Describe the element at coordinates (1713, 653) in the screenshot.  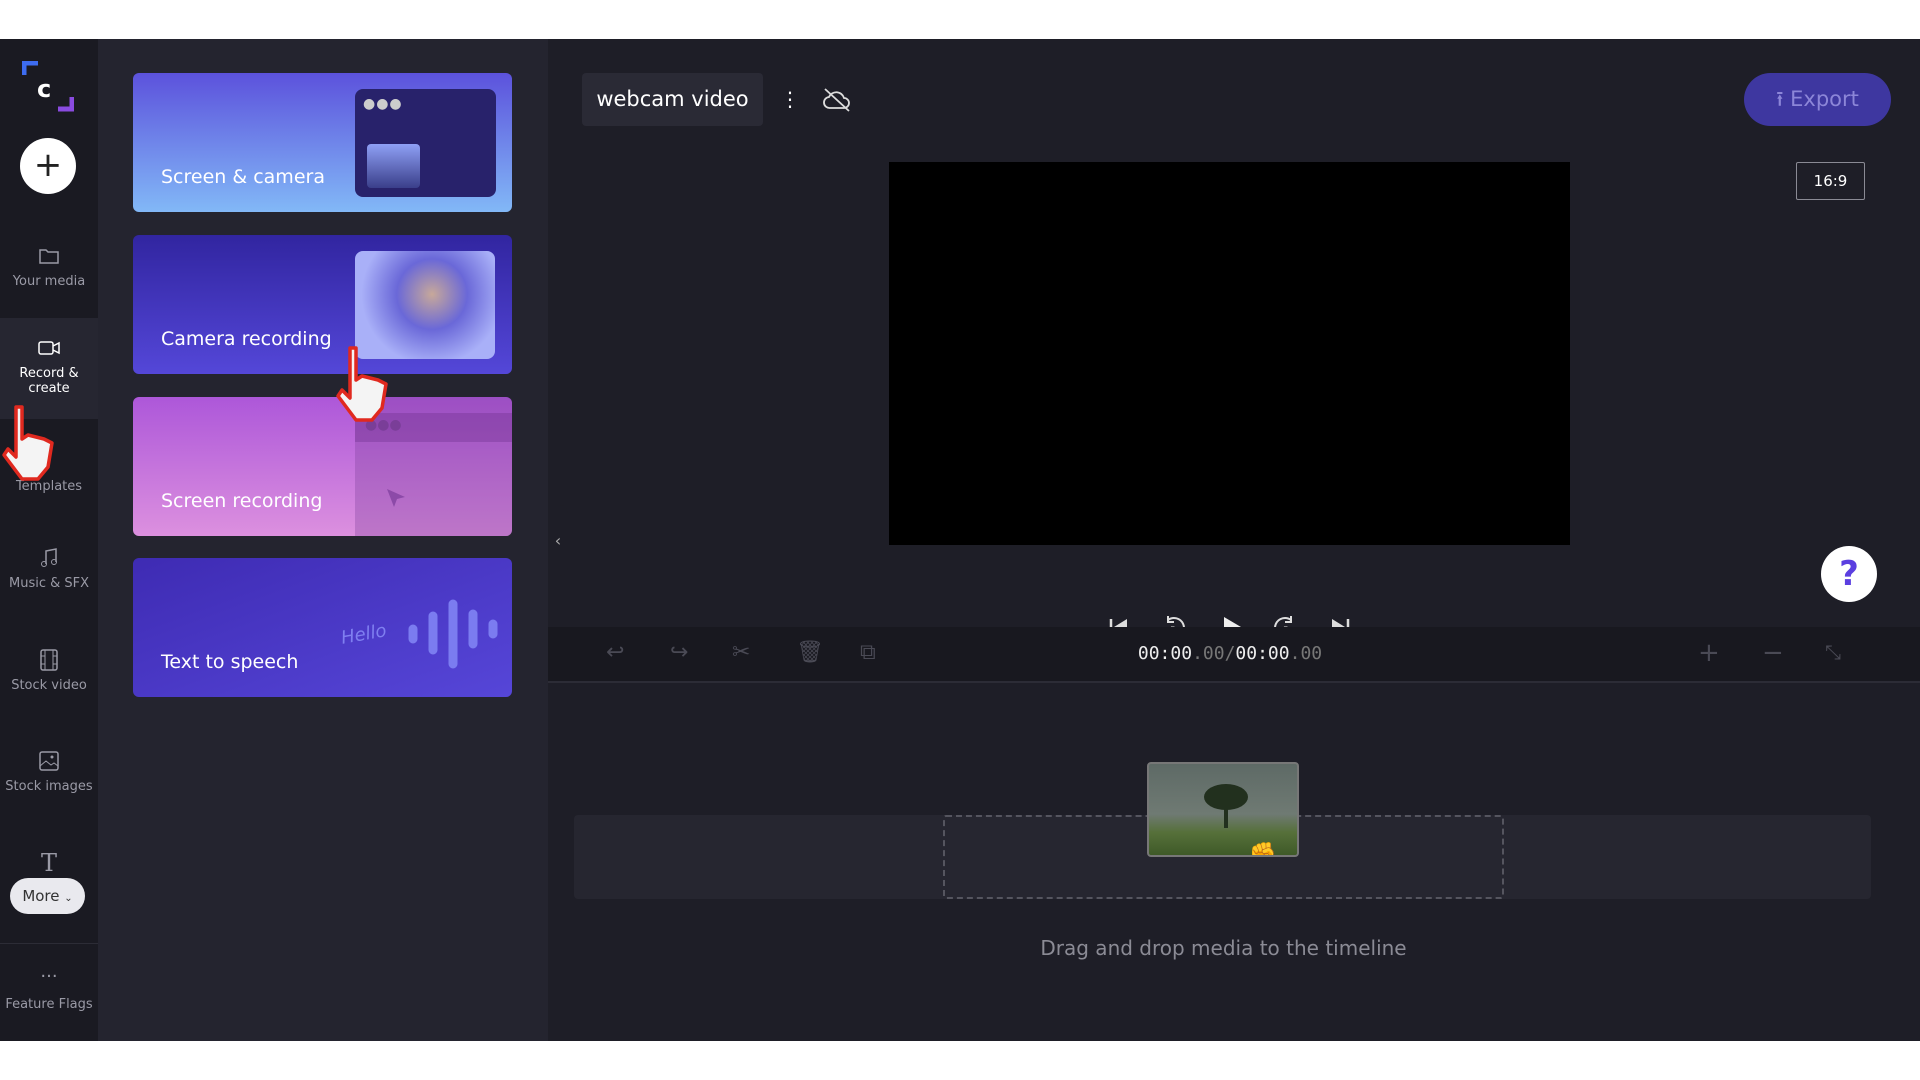
I see `zoom-in-icon: +` at that location.